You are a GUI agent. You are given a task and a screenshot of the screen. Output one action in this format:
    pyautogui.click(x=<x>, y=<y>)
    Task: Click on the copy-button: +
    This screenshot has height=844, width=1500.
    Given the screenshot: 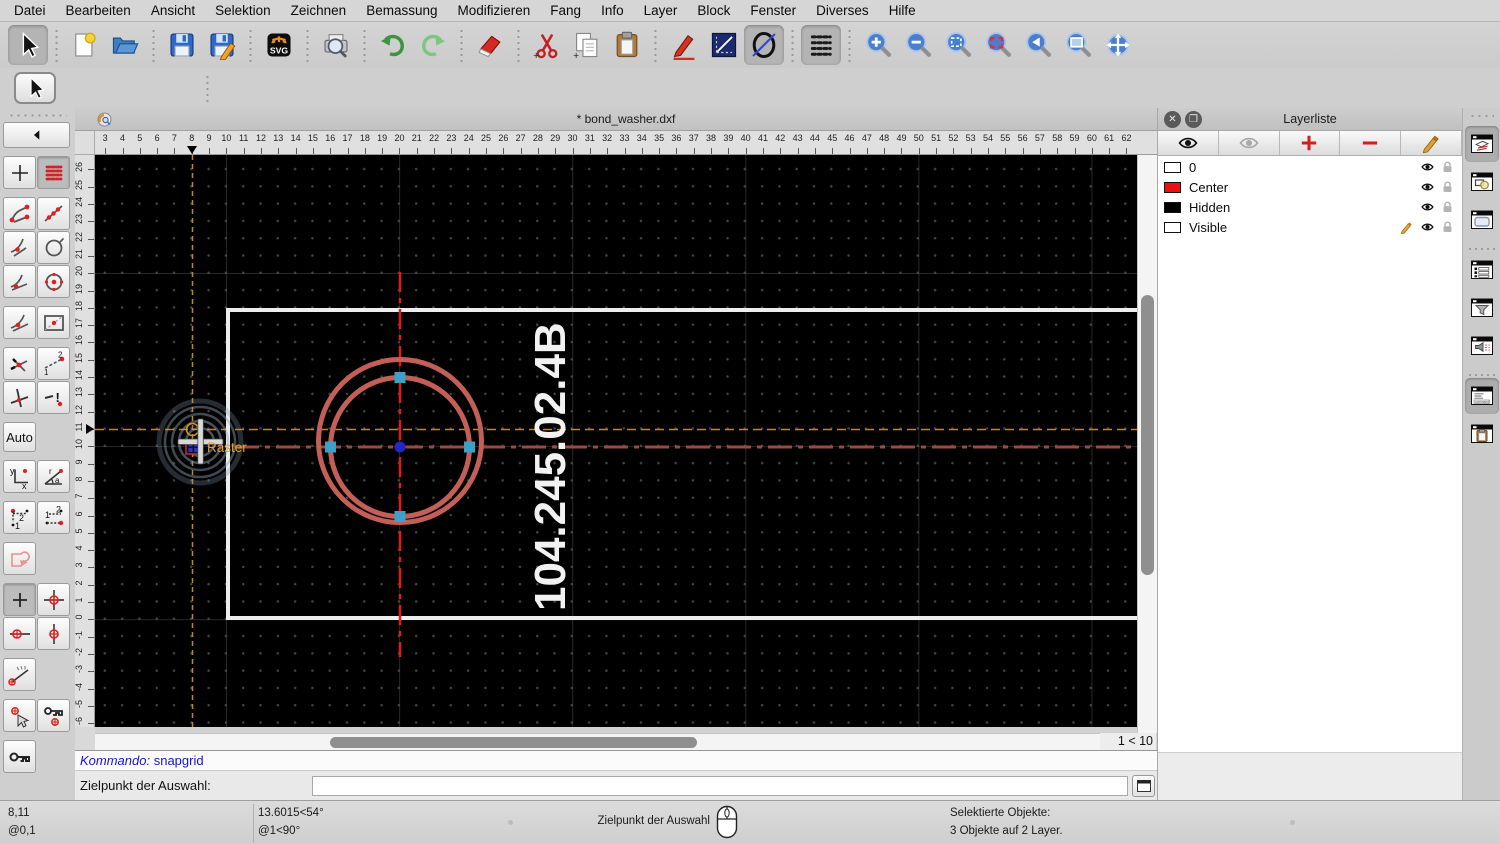 What is the action you would take?
    pyautogui.click(x=587, y=45)
    